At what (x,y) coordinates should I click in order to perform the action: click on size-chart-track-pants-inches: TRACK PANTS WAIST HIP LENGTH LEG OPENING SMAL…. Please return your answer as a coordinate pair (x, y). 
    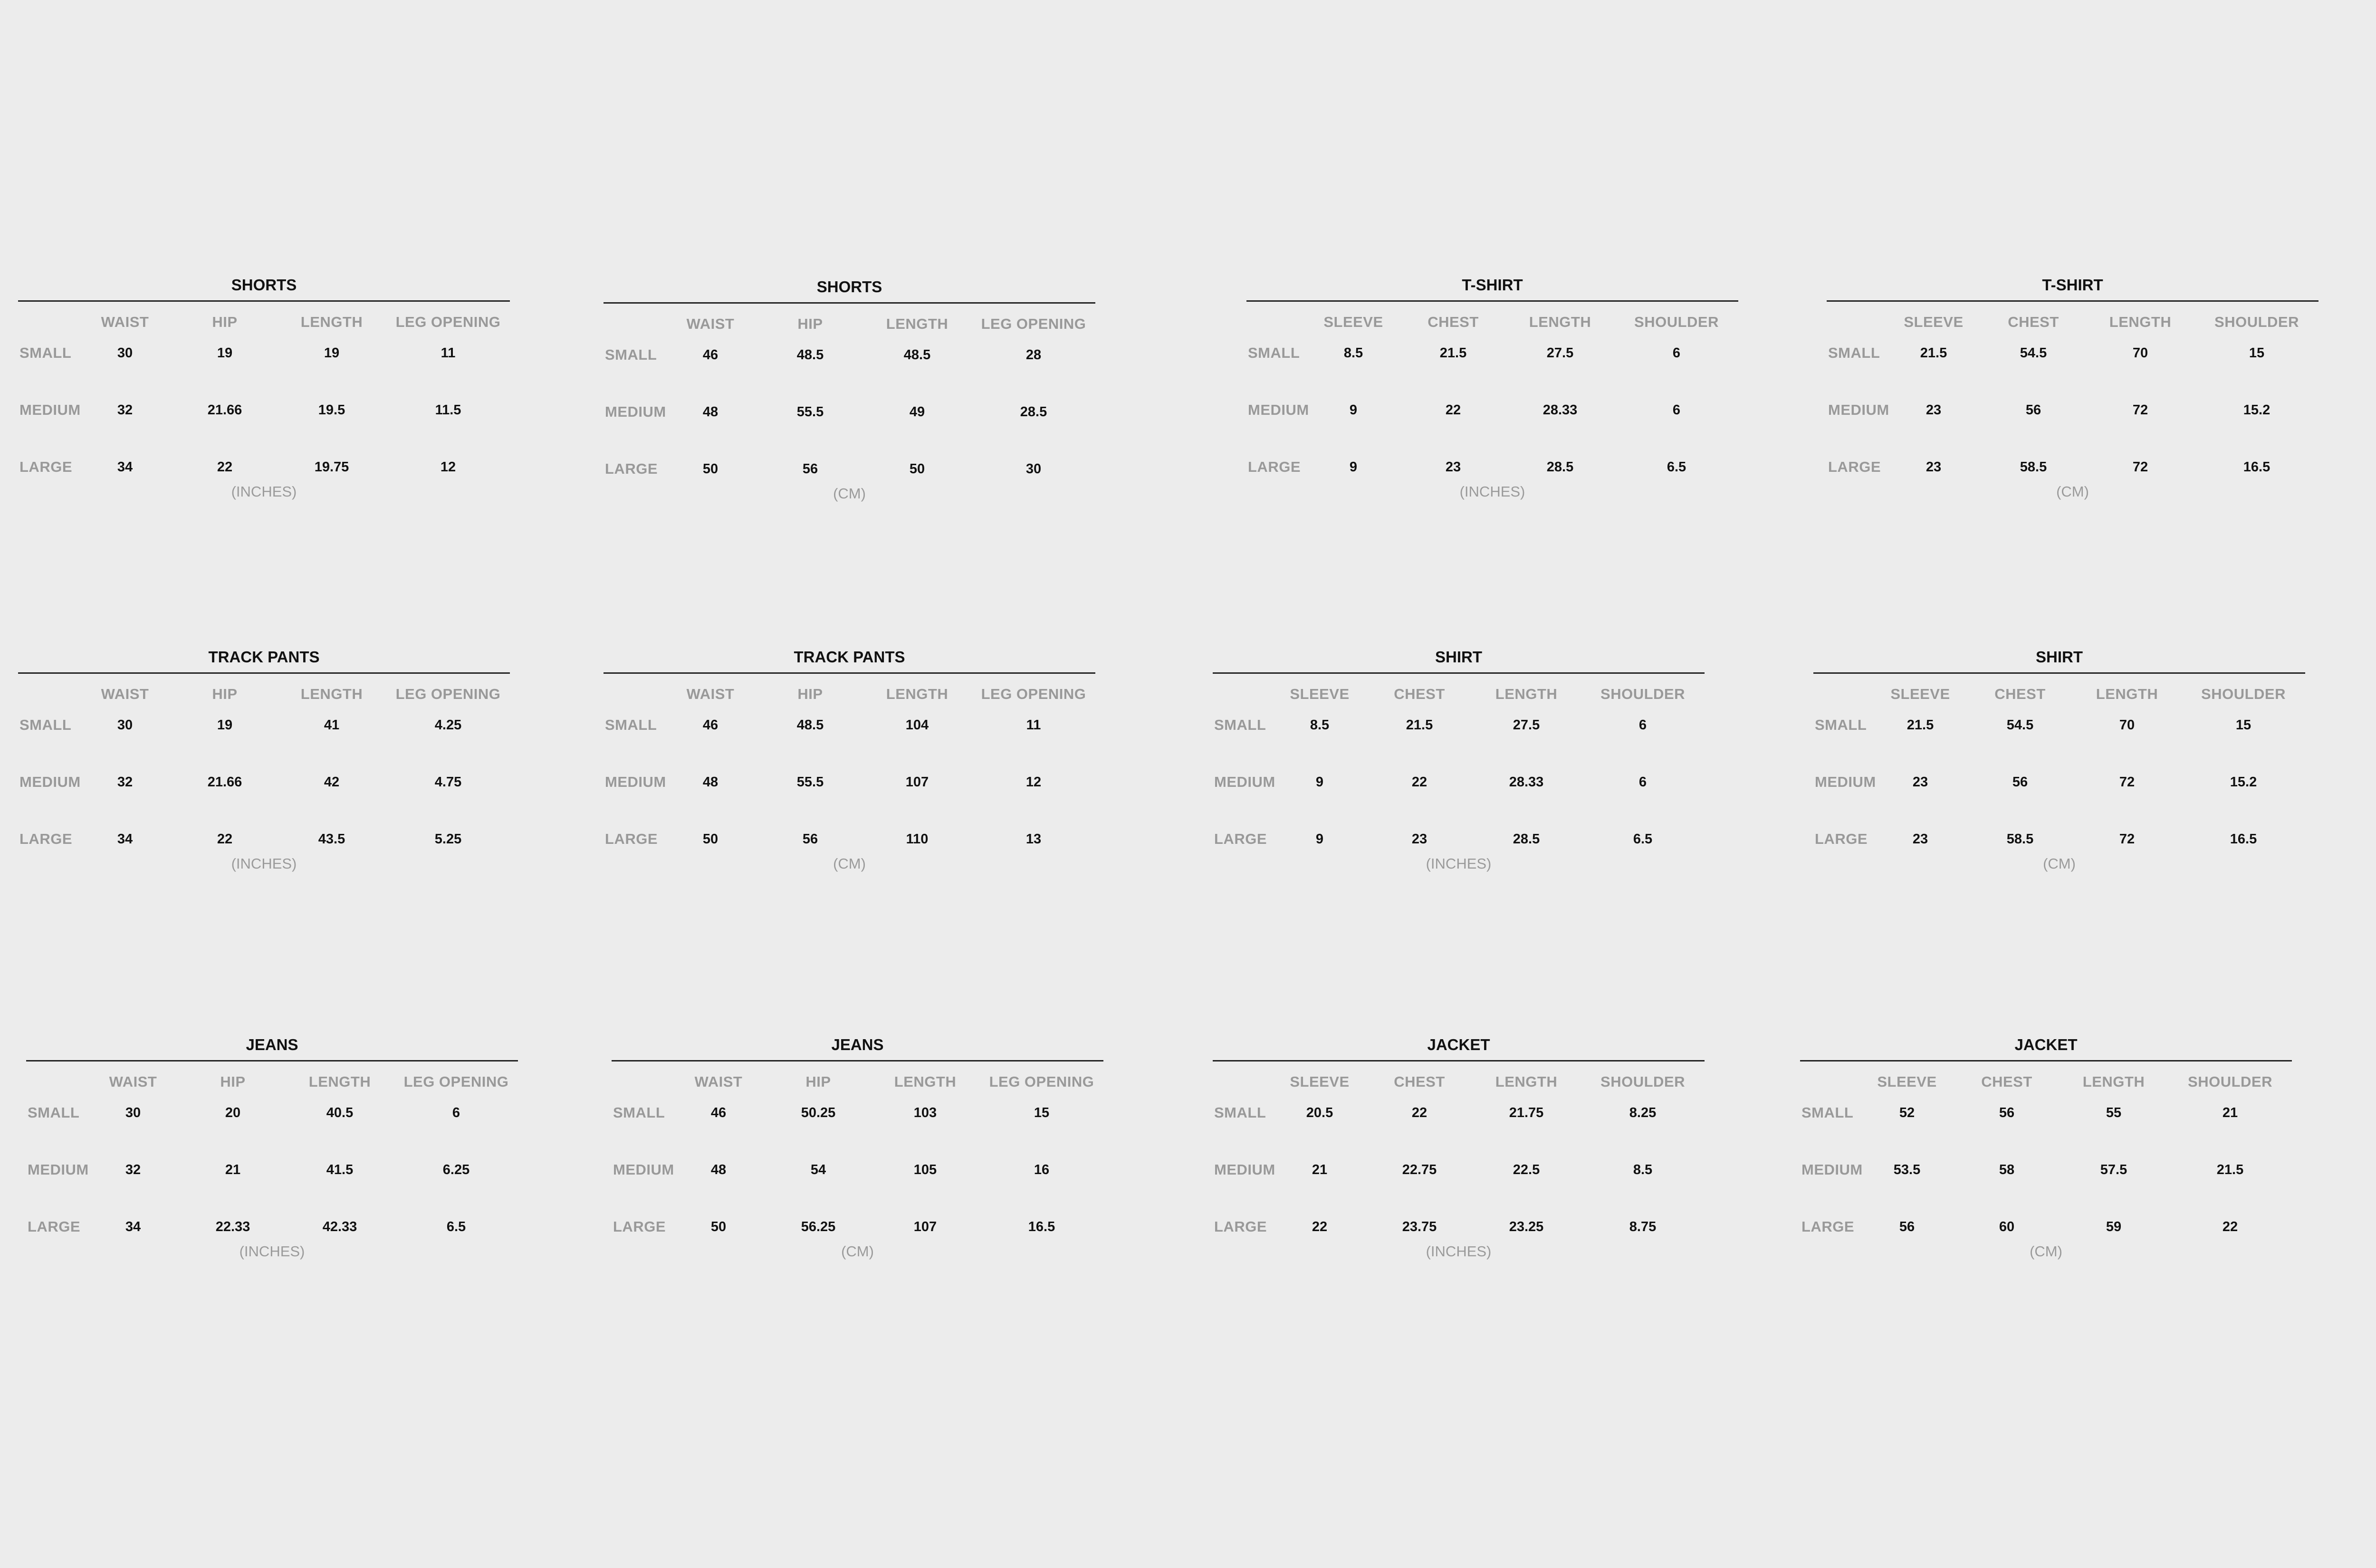
    Looking at the image, I should click on (270, 762).